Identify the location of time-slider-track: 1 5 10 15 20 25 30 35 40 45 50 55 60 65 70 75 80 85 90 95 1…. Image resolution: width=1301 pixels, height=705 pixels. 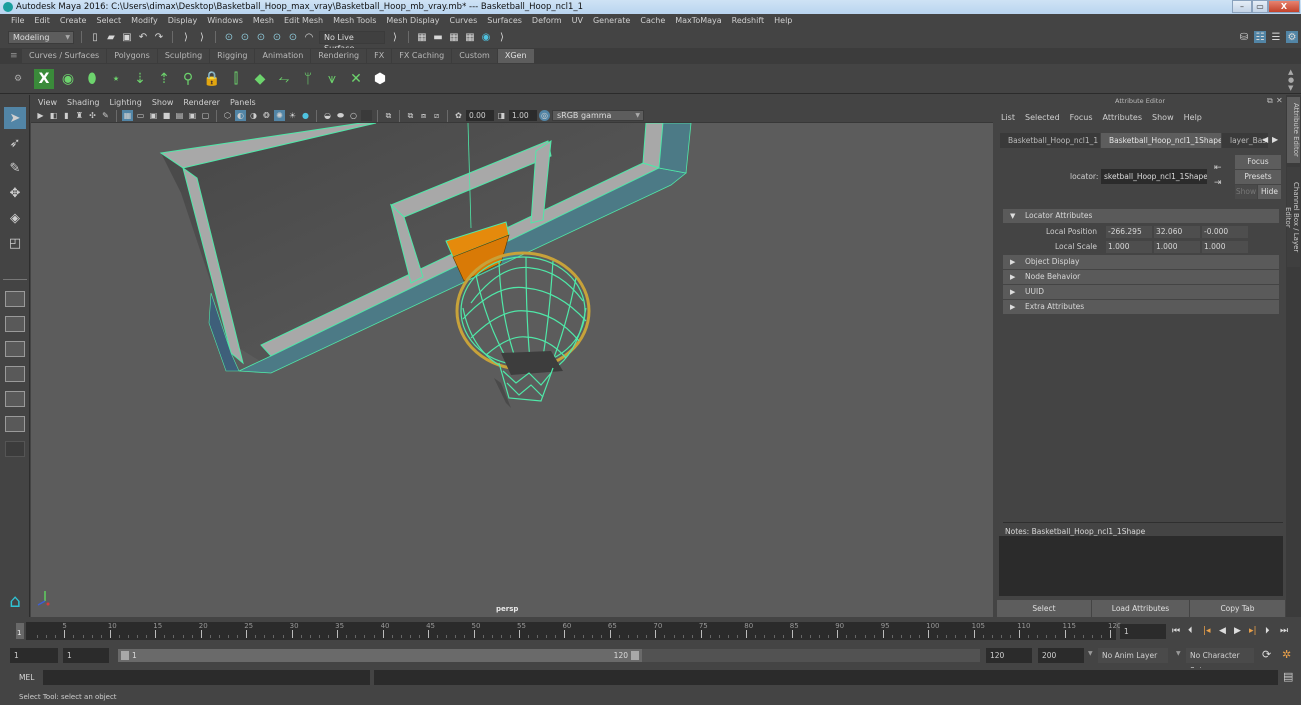
(568, 631).